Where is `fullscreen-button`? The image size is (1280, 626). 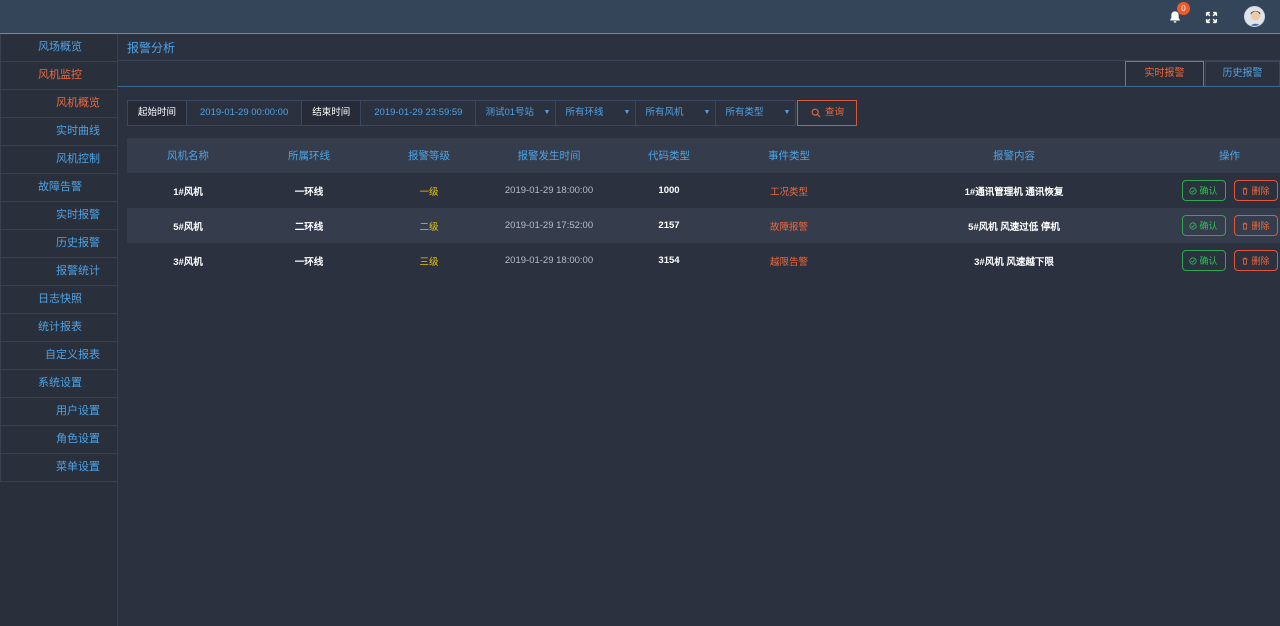
fullscreen-button is located at coordinates (1211, 17).